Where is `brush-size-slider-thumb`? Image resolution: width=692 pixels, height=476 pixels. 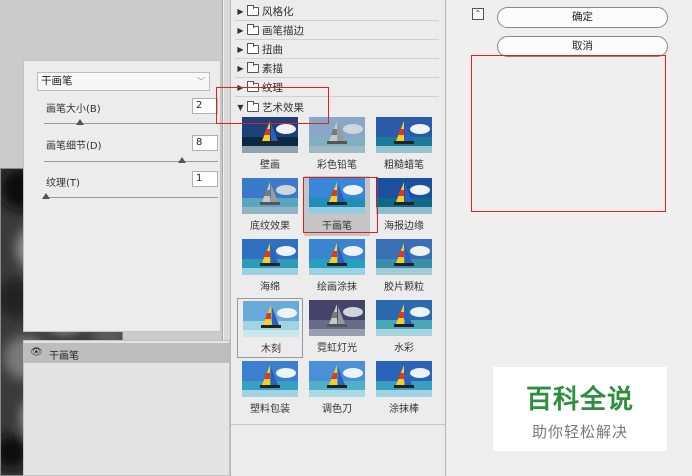
brush-size-slider-thumb is located at coordinates (80, 122).